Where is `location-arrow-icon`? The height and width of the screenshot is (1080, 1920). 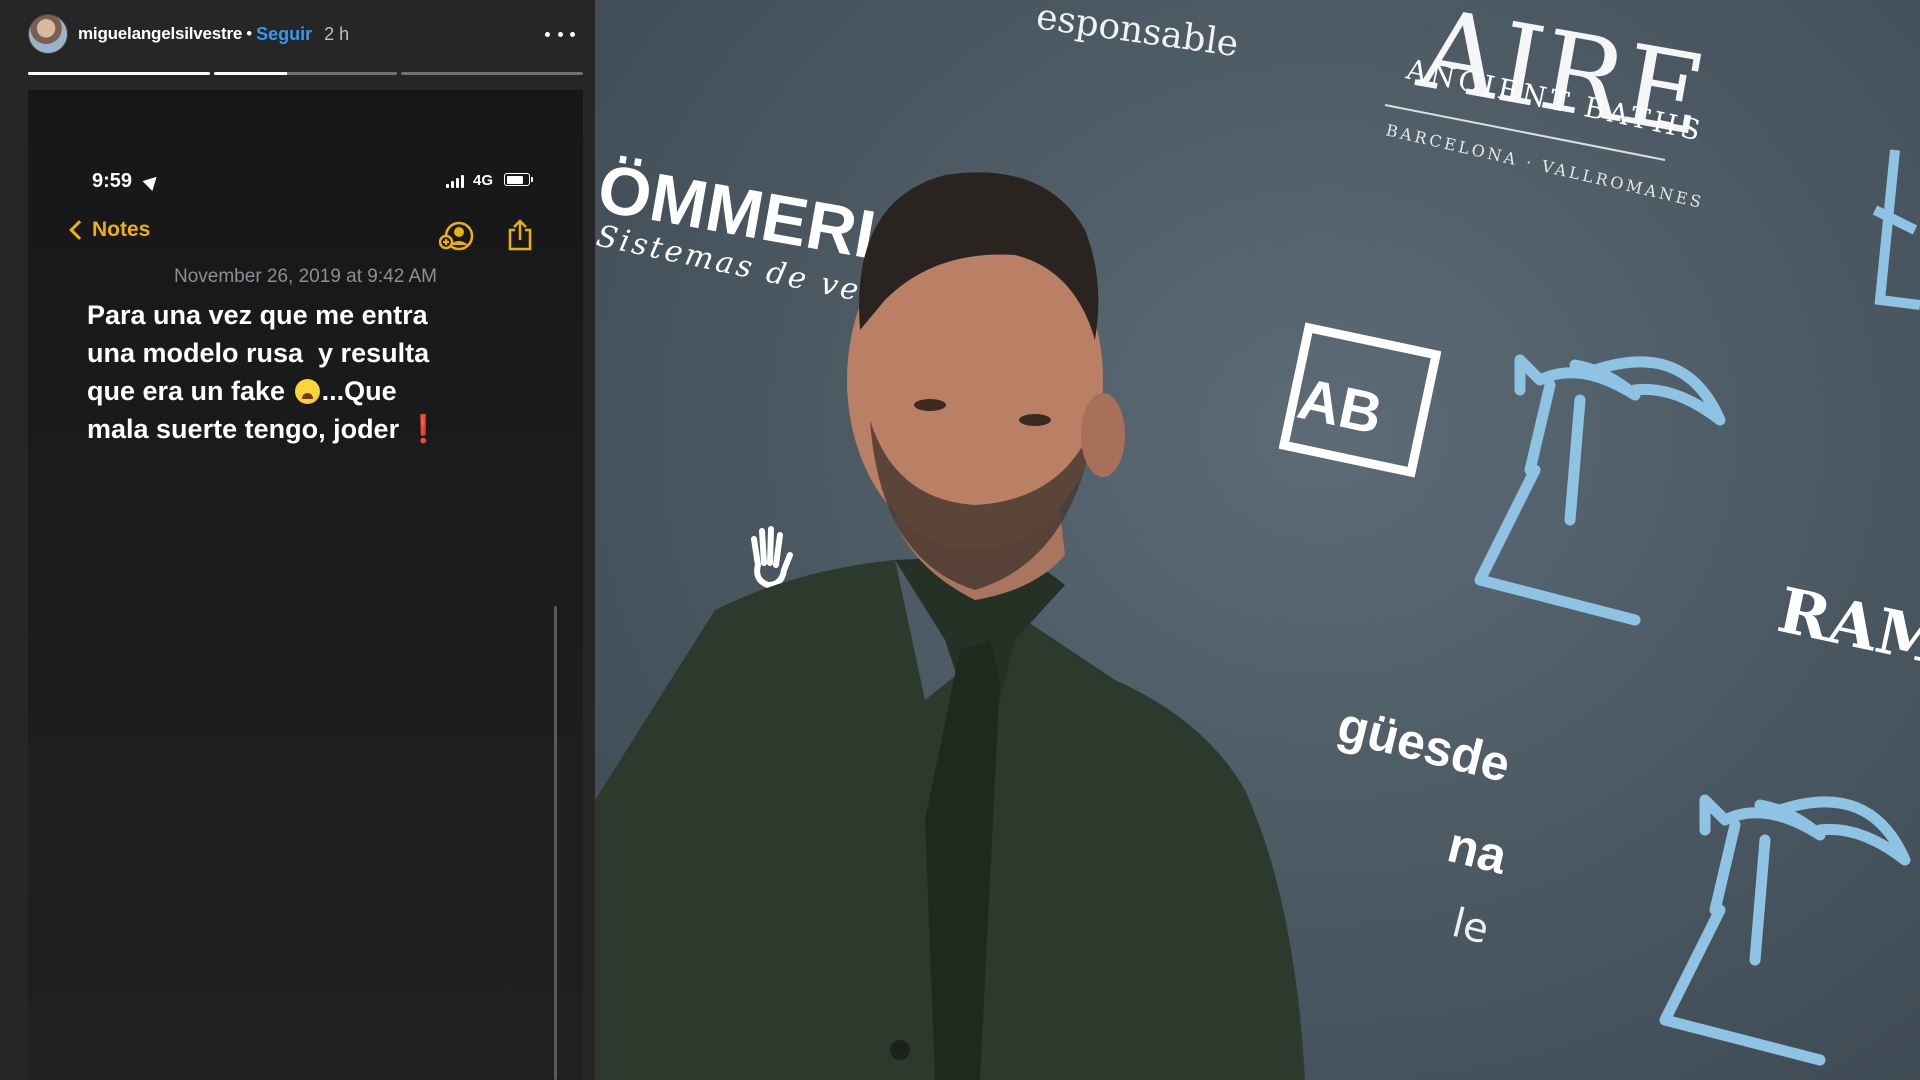
location-arrow-icon is located at coordinates (152, 181).